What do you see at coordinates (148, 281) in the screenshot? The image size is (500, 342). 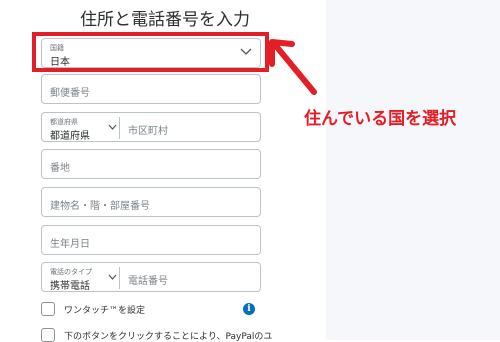 I see `phone-number-placeholder: 電話番号` at bounding box center [148, 281].